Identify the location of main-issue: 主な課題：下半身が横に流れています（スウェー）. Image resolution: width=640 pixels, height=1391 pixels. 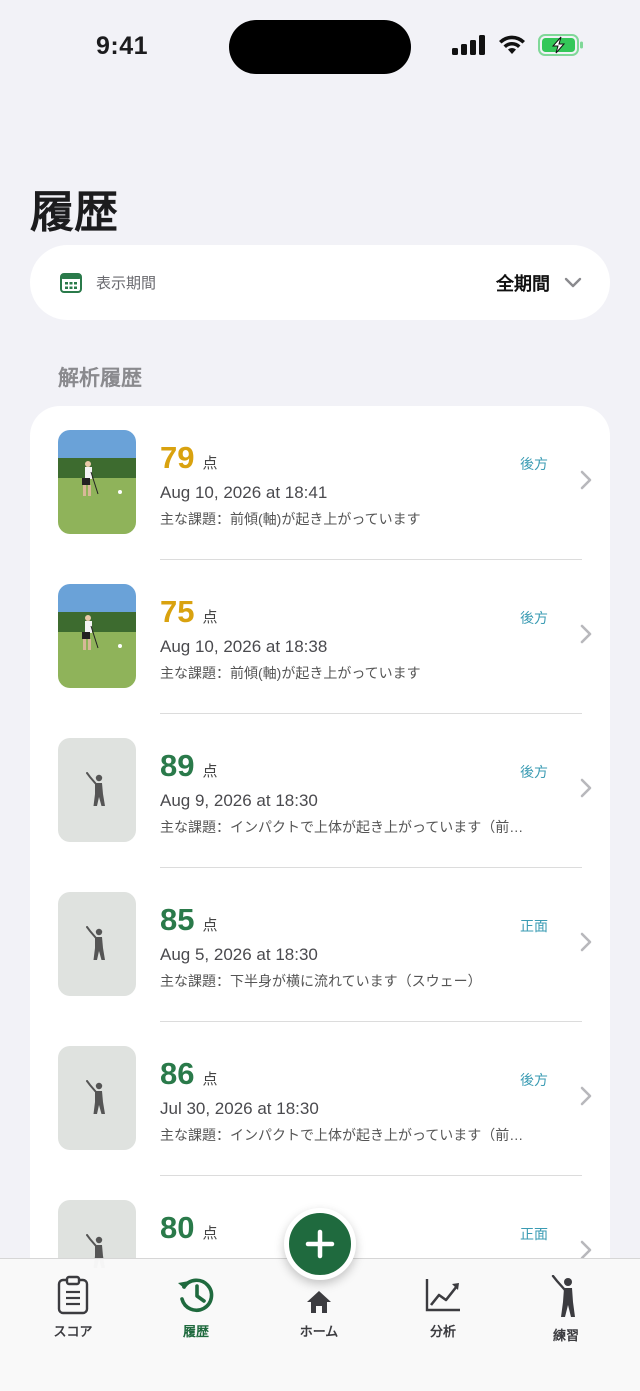
(321, 981).